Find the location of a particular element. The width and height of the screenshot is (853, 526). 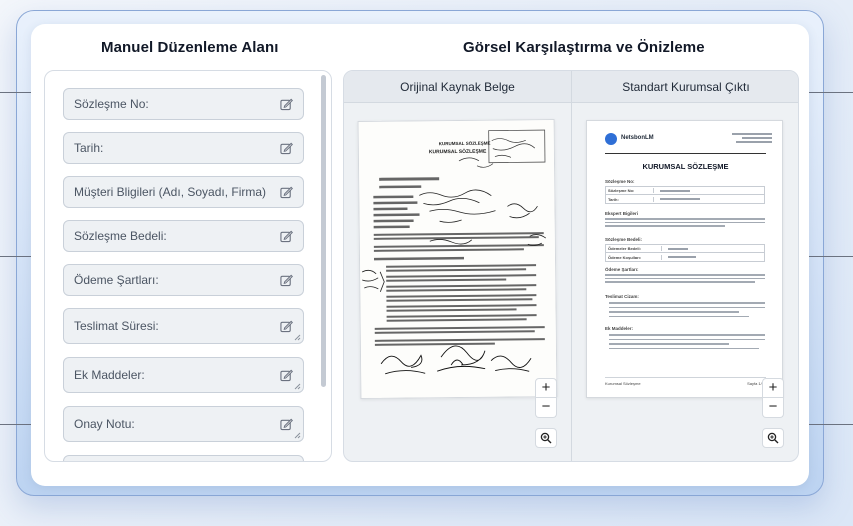

contract-table: Sözleşme No: Tarih: is located at coordinates (685, 195).